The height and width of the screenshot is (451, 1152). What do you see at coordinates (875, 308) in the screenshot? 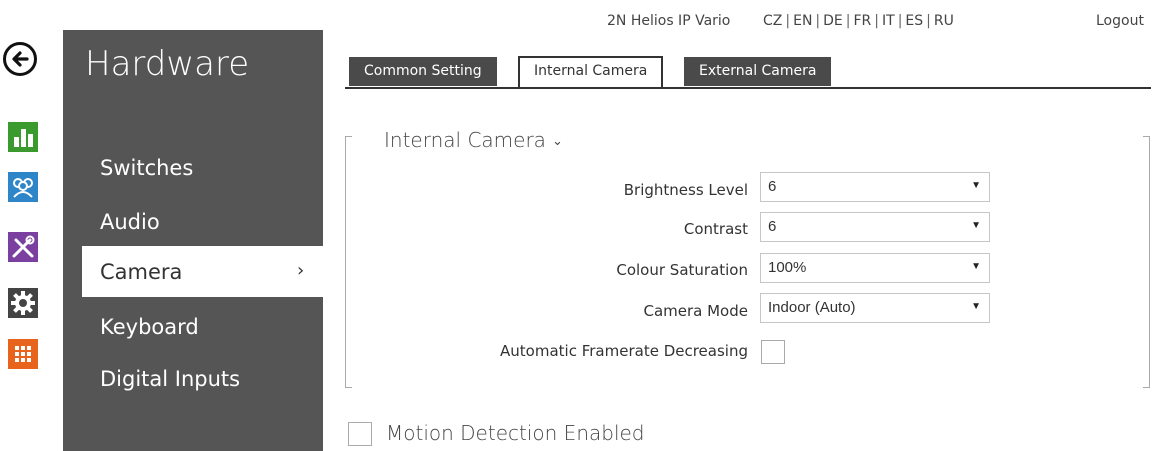
I see `camera-mode-select: Indoor (Auto) ▼` at bounding box center [875, 308].